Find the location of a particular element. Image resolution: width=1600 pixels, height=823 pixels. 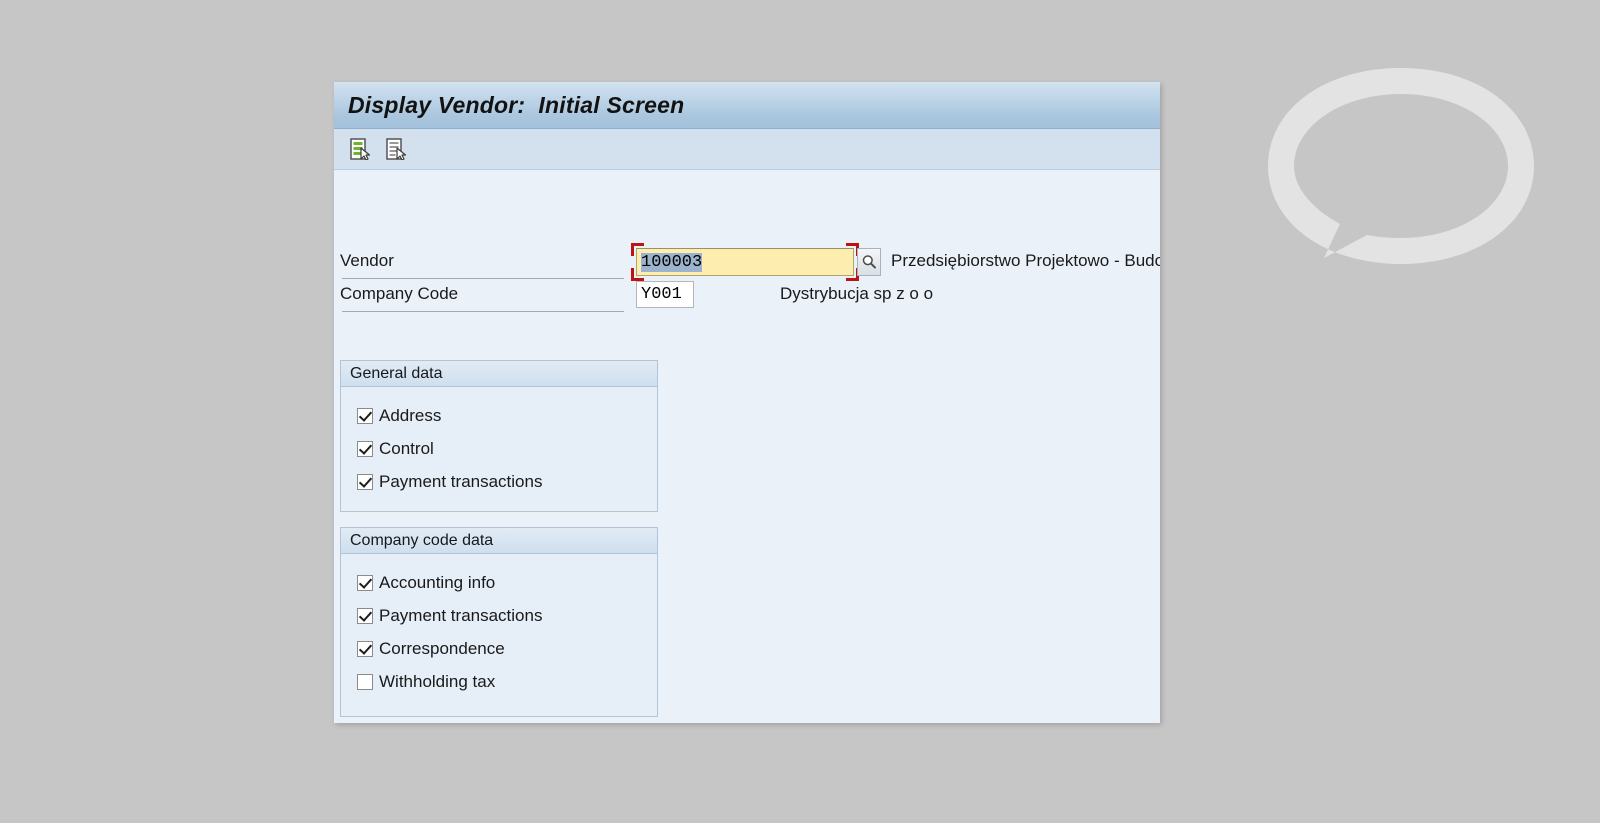

application-toolbar is located at coordinates (747, 149).